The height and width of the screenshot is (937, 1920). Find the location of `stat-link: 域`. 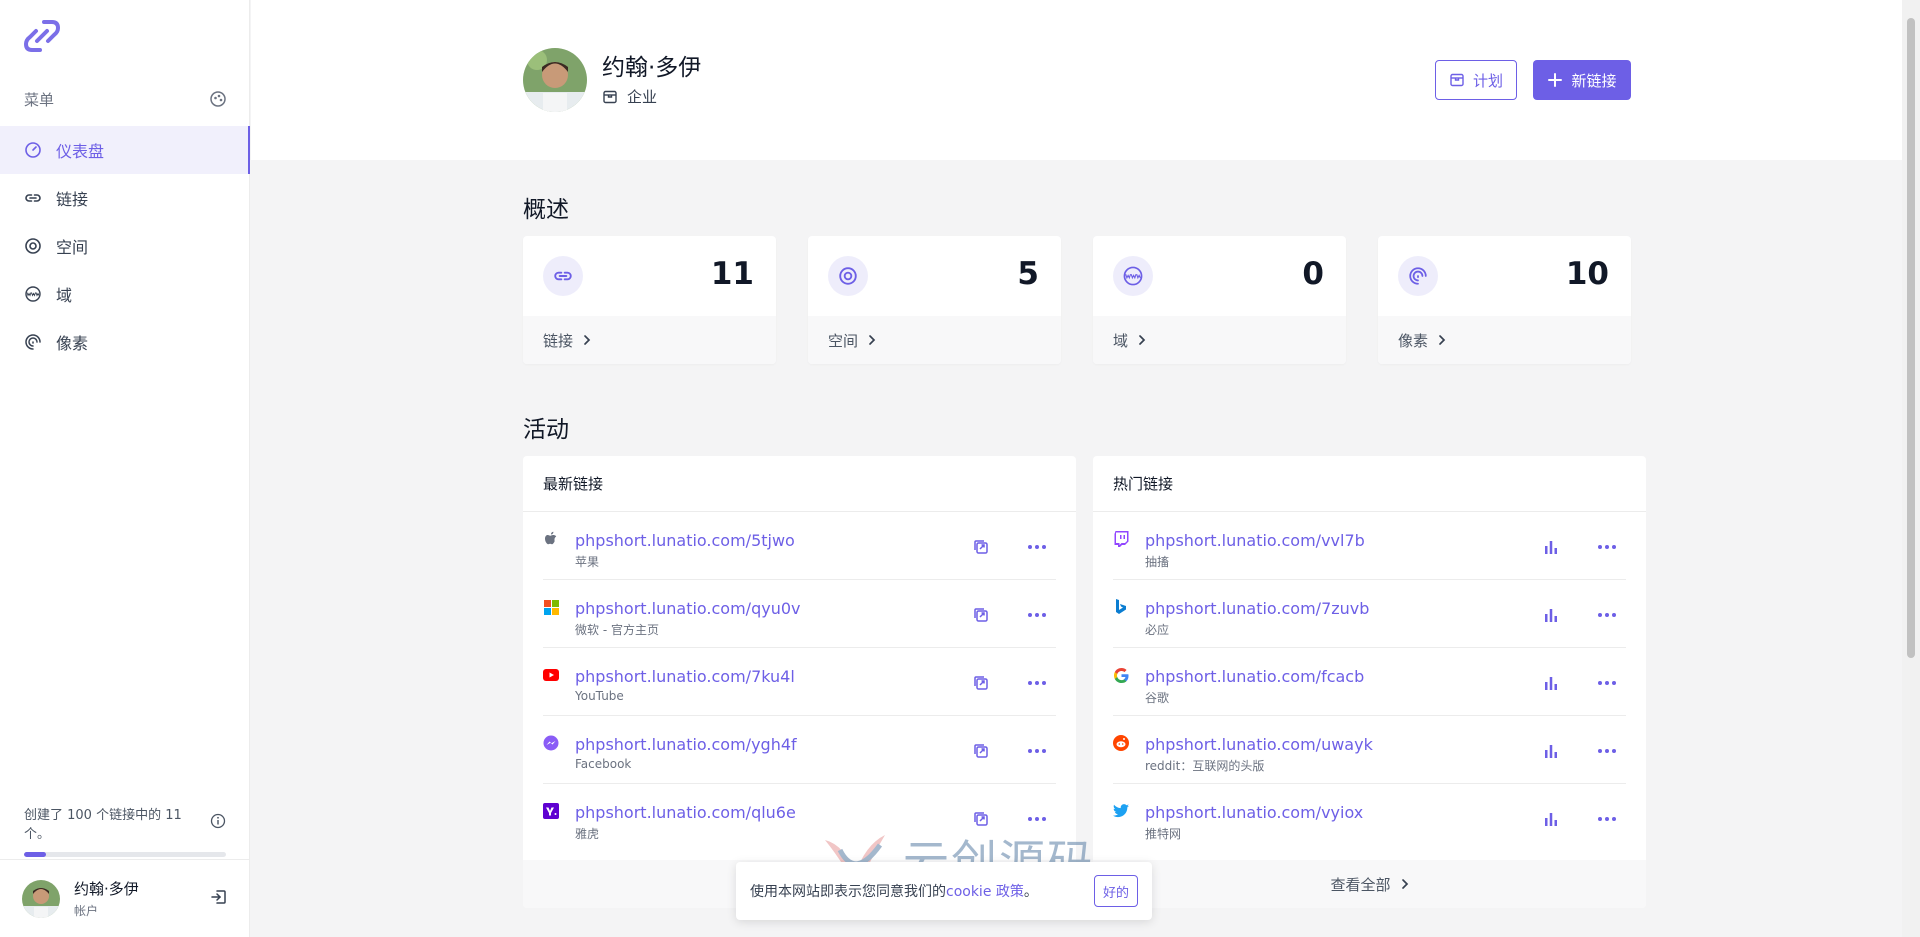

stat-link: 域 is located at coordinates (1219, 340).